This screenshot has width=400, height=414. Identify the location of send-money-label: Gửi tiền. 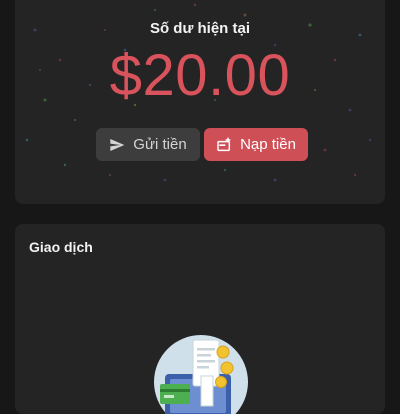
(160, 144).